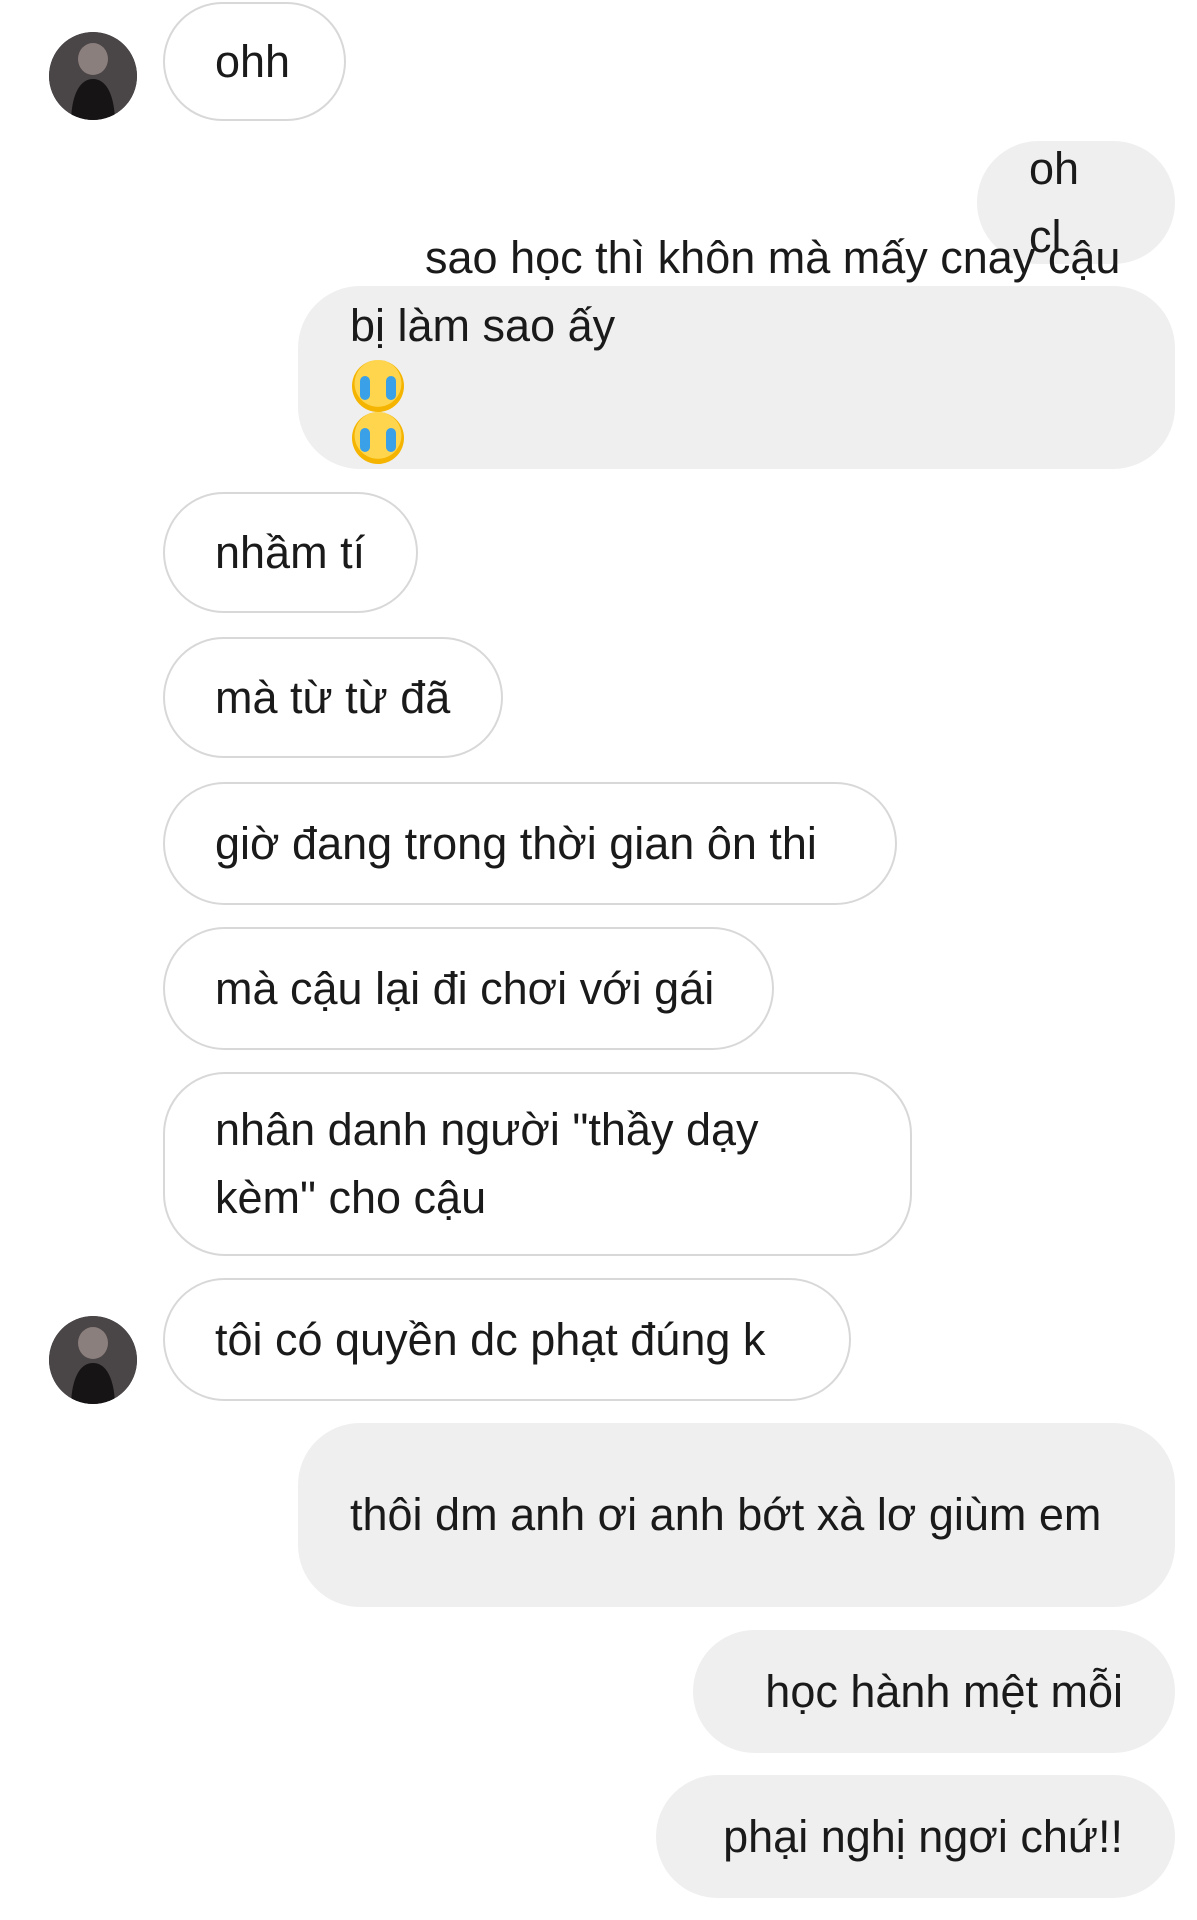 The image size is (1197, 1920). I want to click on message-text: học hành mệt mỗi, so click(944, 1691).